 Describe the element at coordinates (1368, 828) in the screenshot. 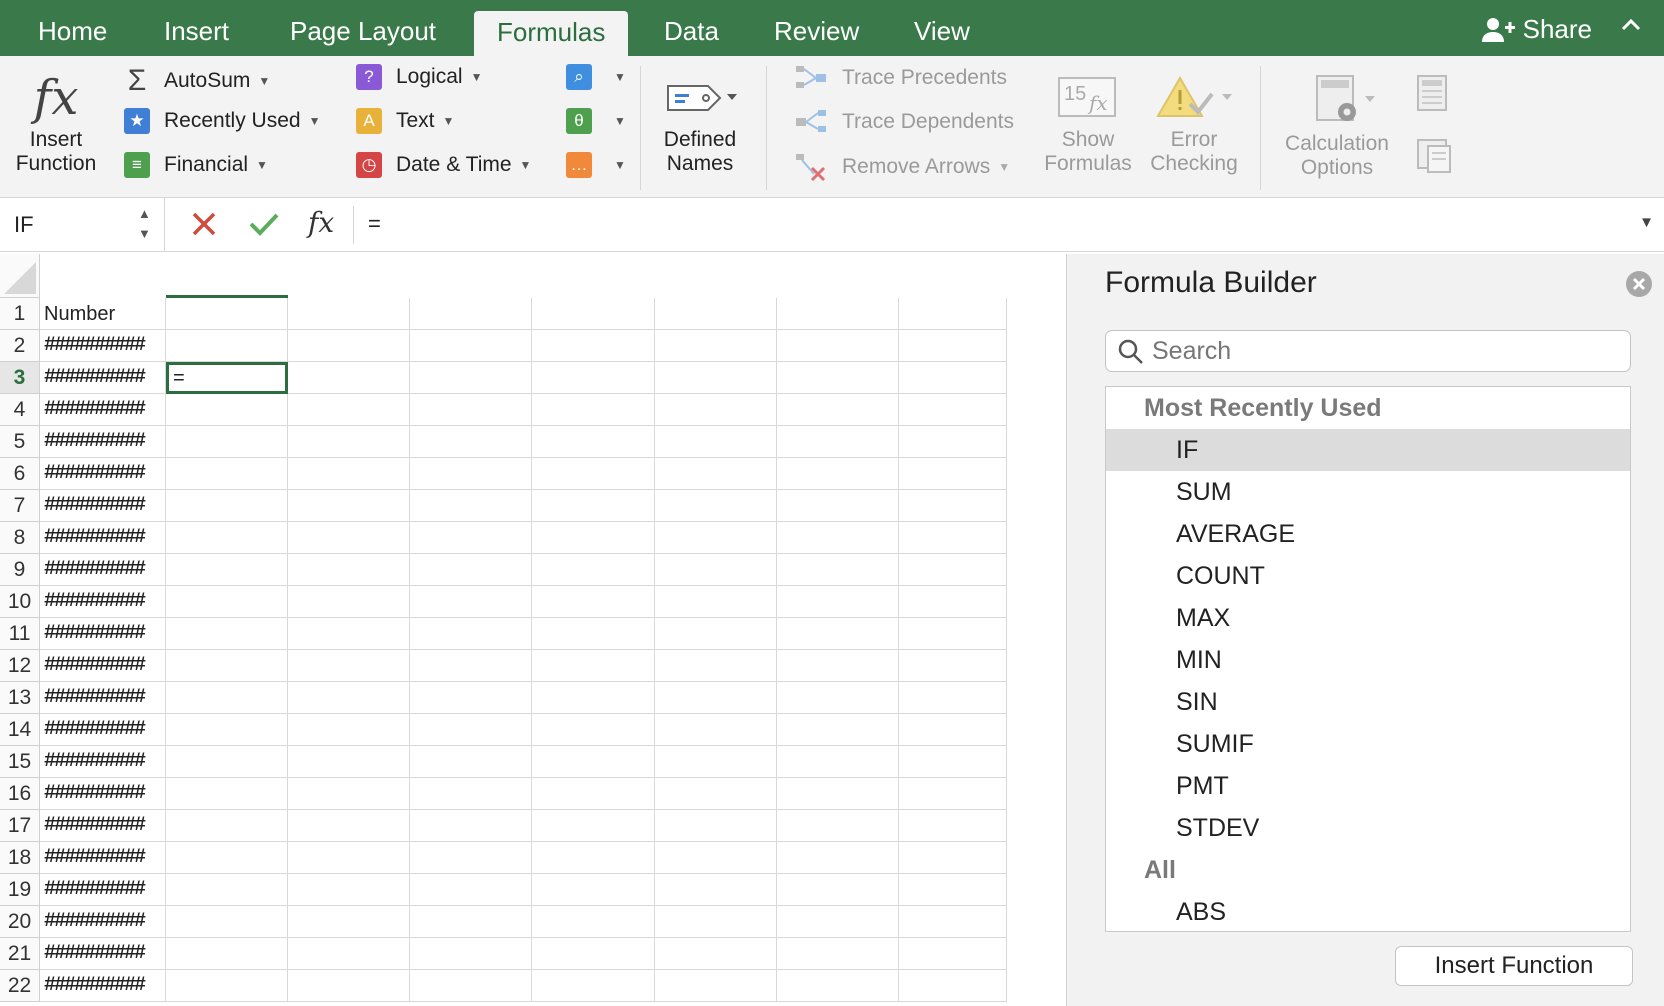

I see `function-list-item: STDEV` at that location.